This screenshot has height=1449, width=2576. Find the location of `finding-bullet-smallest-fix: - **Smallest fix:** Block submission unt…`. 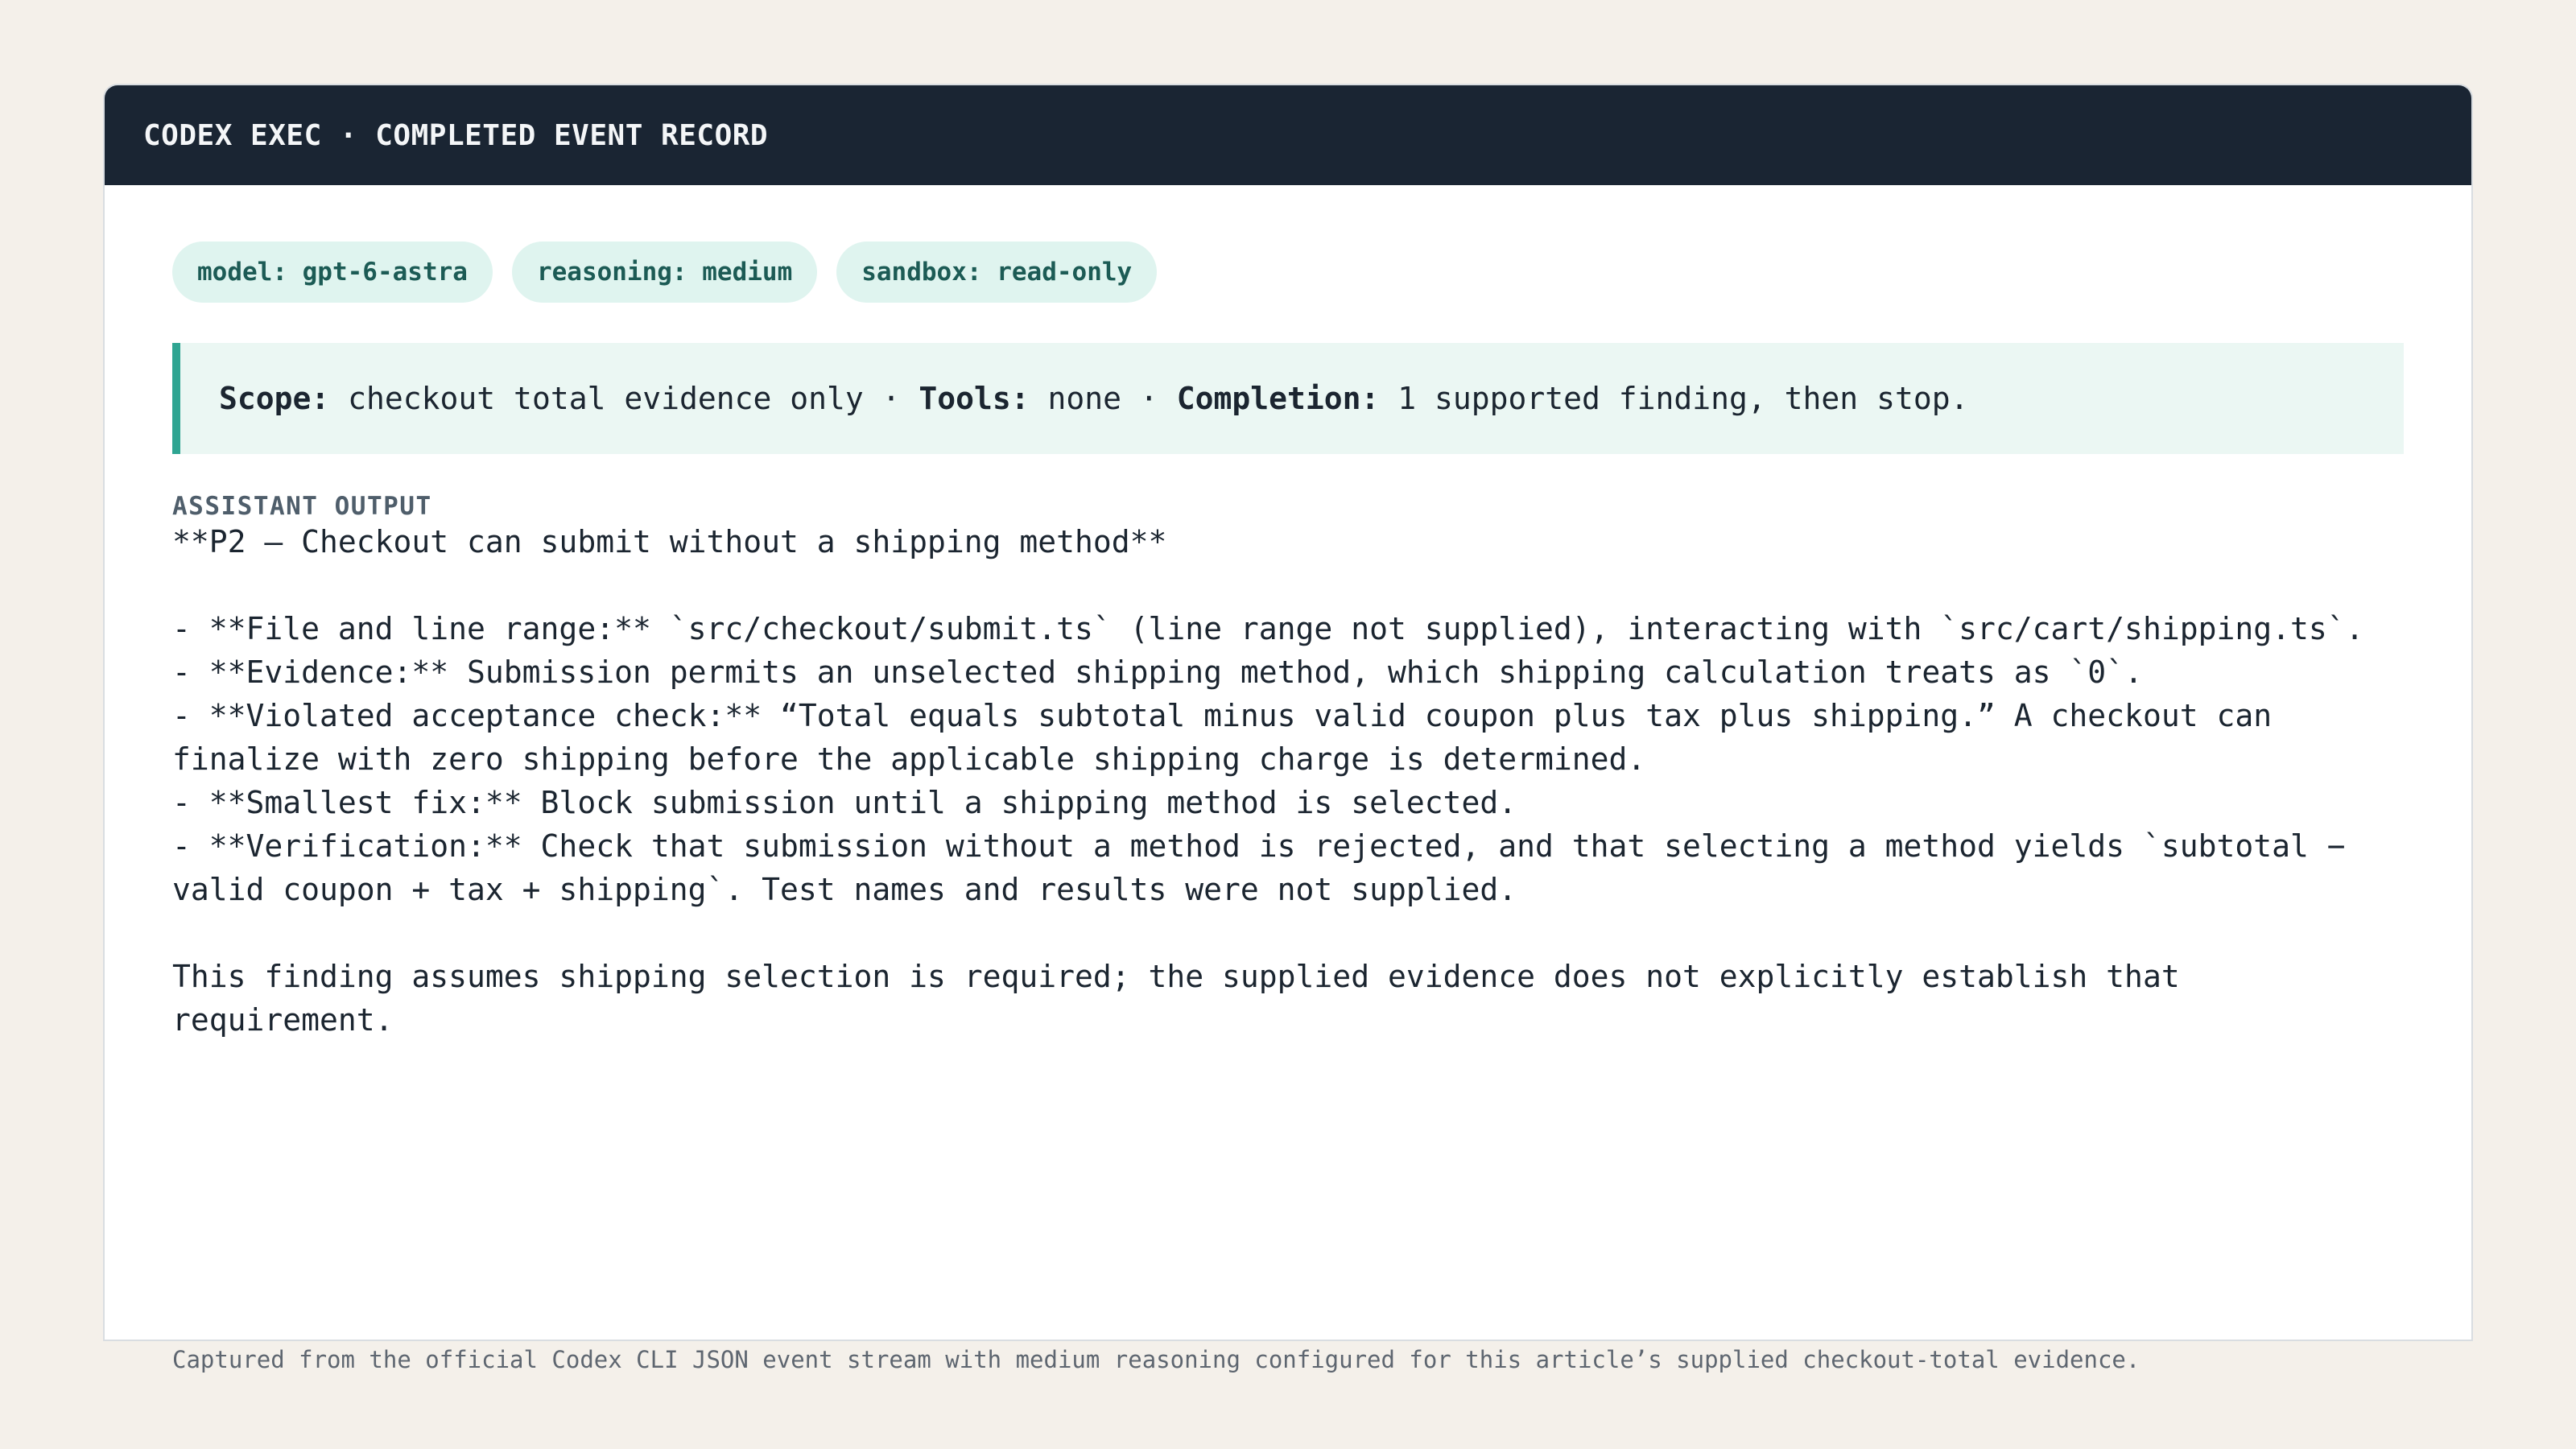

finding-bullet-smallest-fix: - **Smallest fix:** Block submission unt… is located at coordinates (844, 802).